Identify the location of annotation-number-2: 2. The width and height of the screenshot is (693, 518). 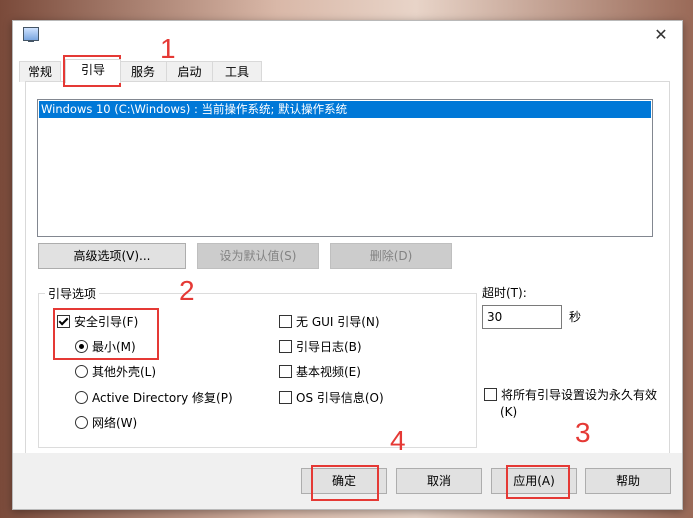
(187, 290).